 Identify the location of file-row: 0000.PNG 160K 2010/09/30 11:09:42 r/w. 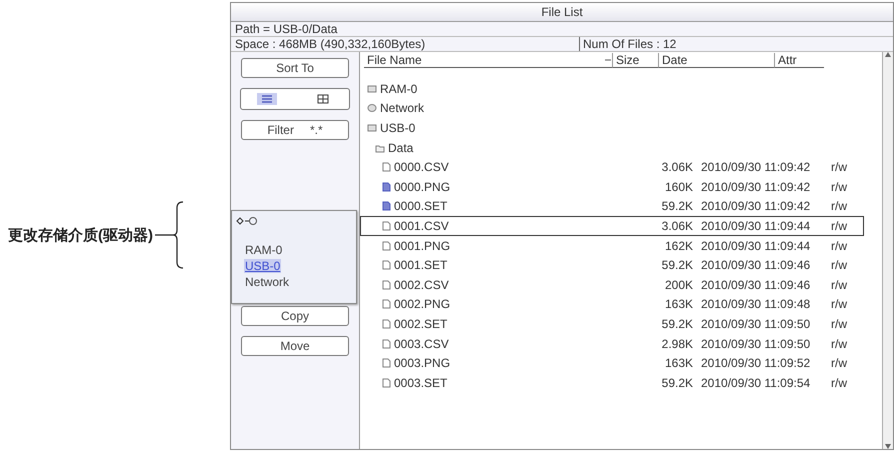
(612, 186).